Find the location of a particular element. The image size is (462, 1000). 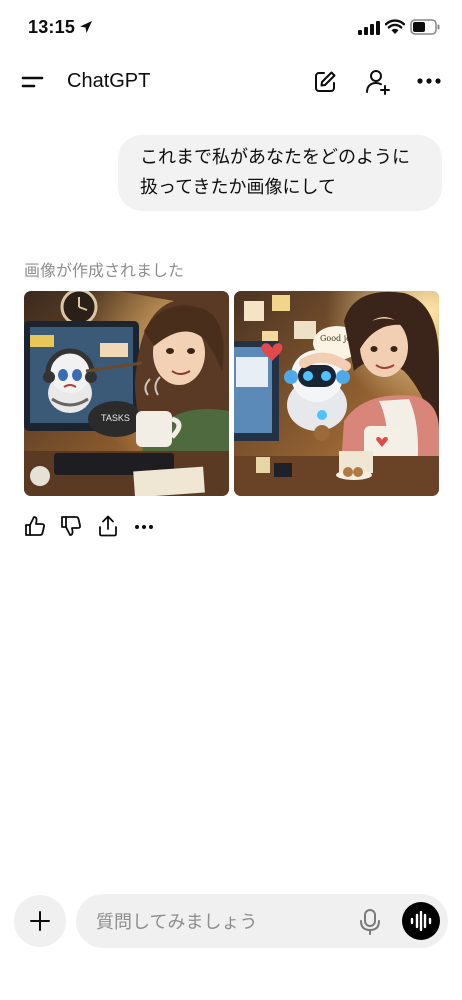

app-title: ChatGPT is located at coordinates (108, 81).